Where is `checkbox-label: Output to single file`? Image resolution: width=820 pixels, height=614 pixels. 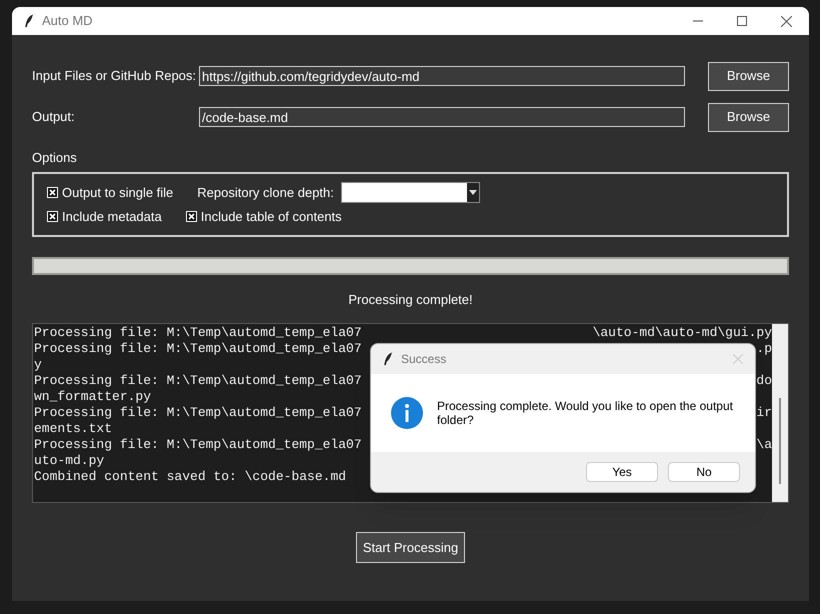 checkbox-label: Output to single file is located at coordinates (118, 193).